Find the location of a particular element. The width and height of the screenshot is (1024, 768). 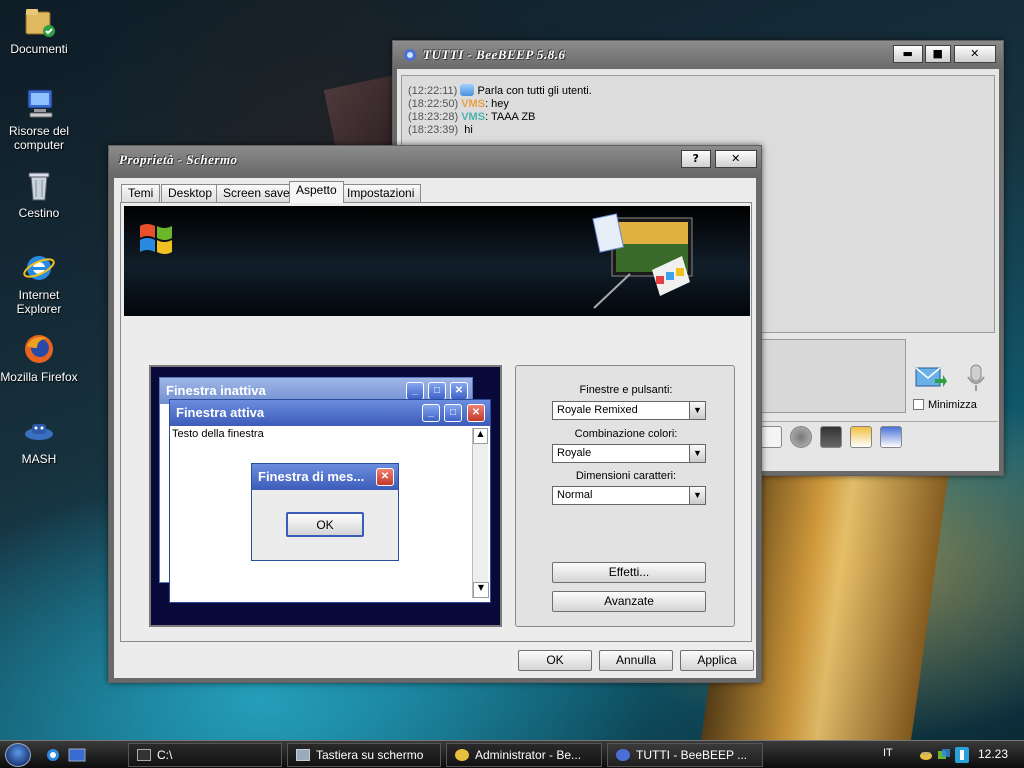

chat-message: (18:23:28) VMS: TAAA ZB is located at coordinates (472, 117).